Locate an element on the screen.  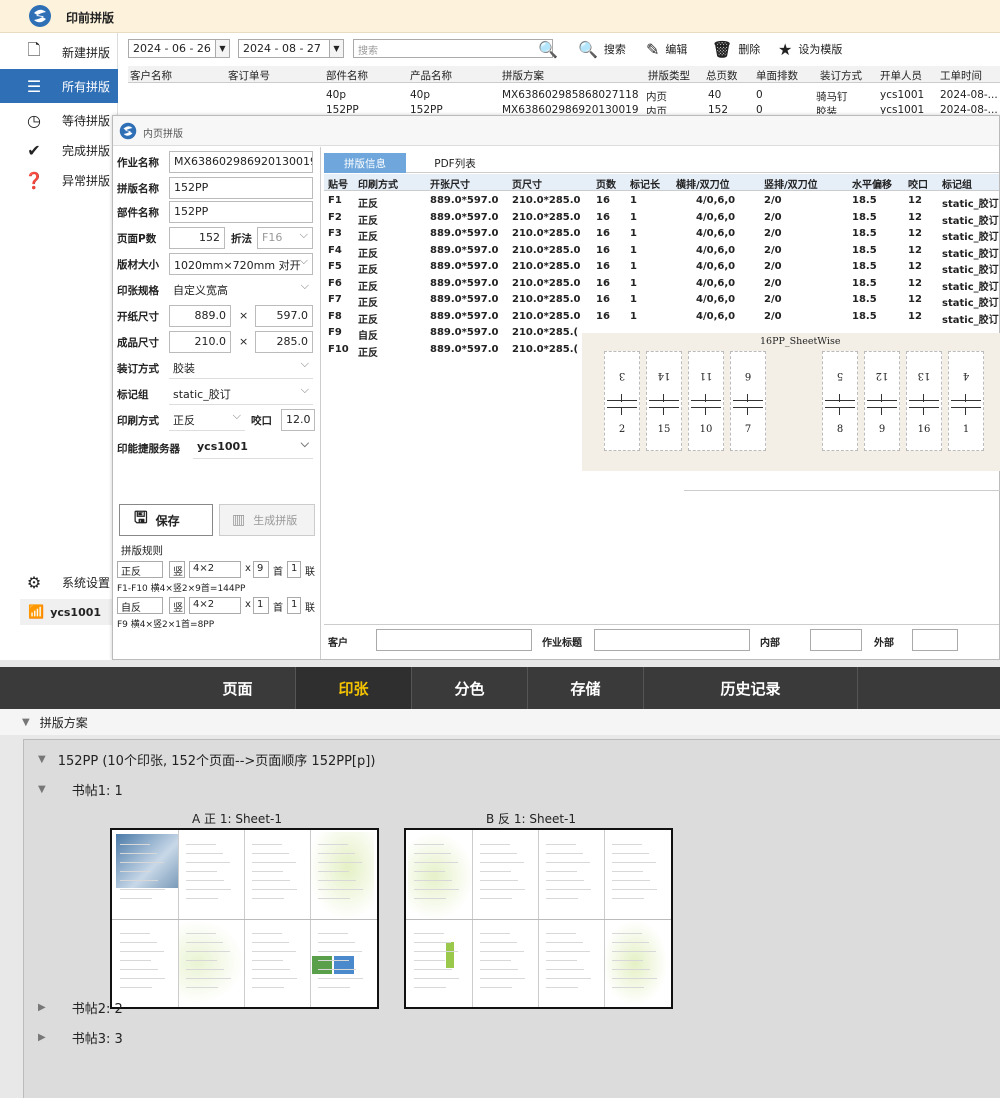
open-height-field: 597.0 is located at coordinates (284, 316).